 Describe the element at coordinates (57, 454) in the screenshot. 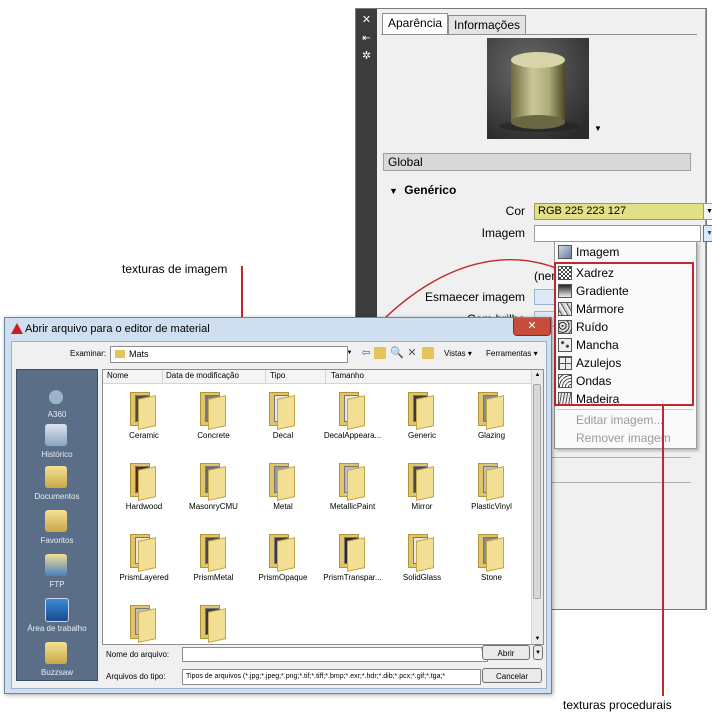

I see `place-label: Histórico` at that location.